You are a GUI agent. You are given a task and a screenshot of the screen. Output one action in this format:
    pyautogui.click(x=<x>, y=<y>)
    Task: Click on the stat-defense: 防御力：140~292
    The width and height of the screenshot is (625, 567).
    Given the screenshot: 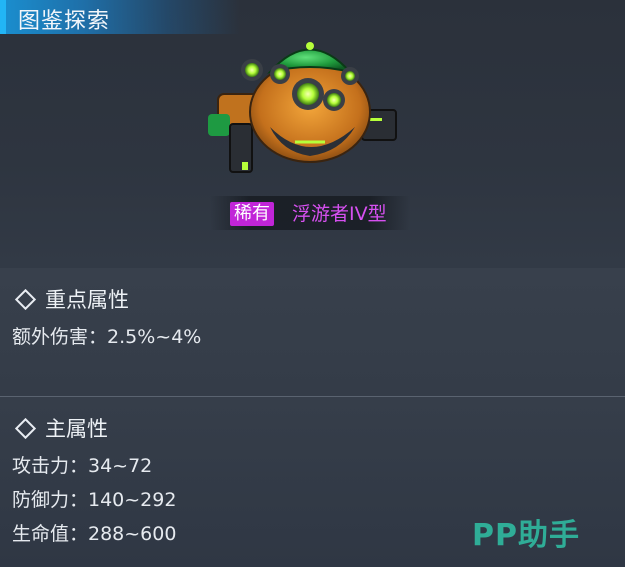 What is the action you would take?
    pyautogui.click(x=94, y=500)
    